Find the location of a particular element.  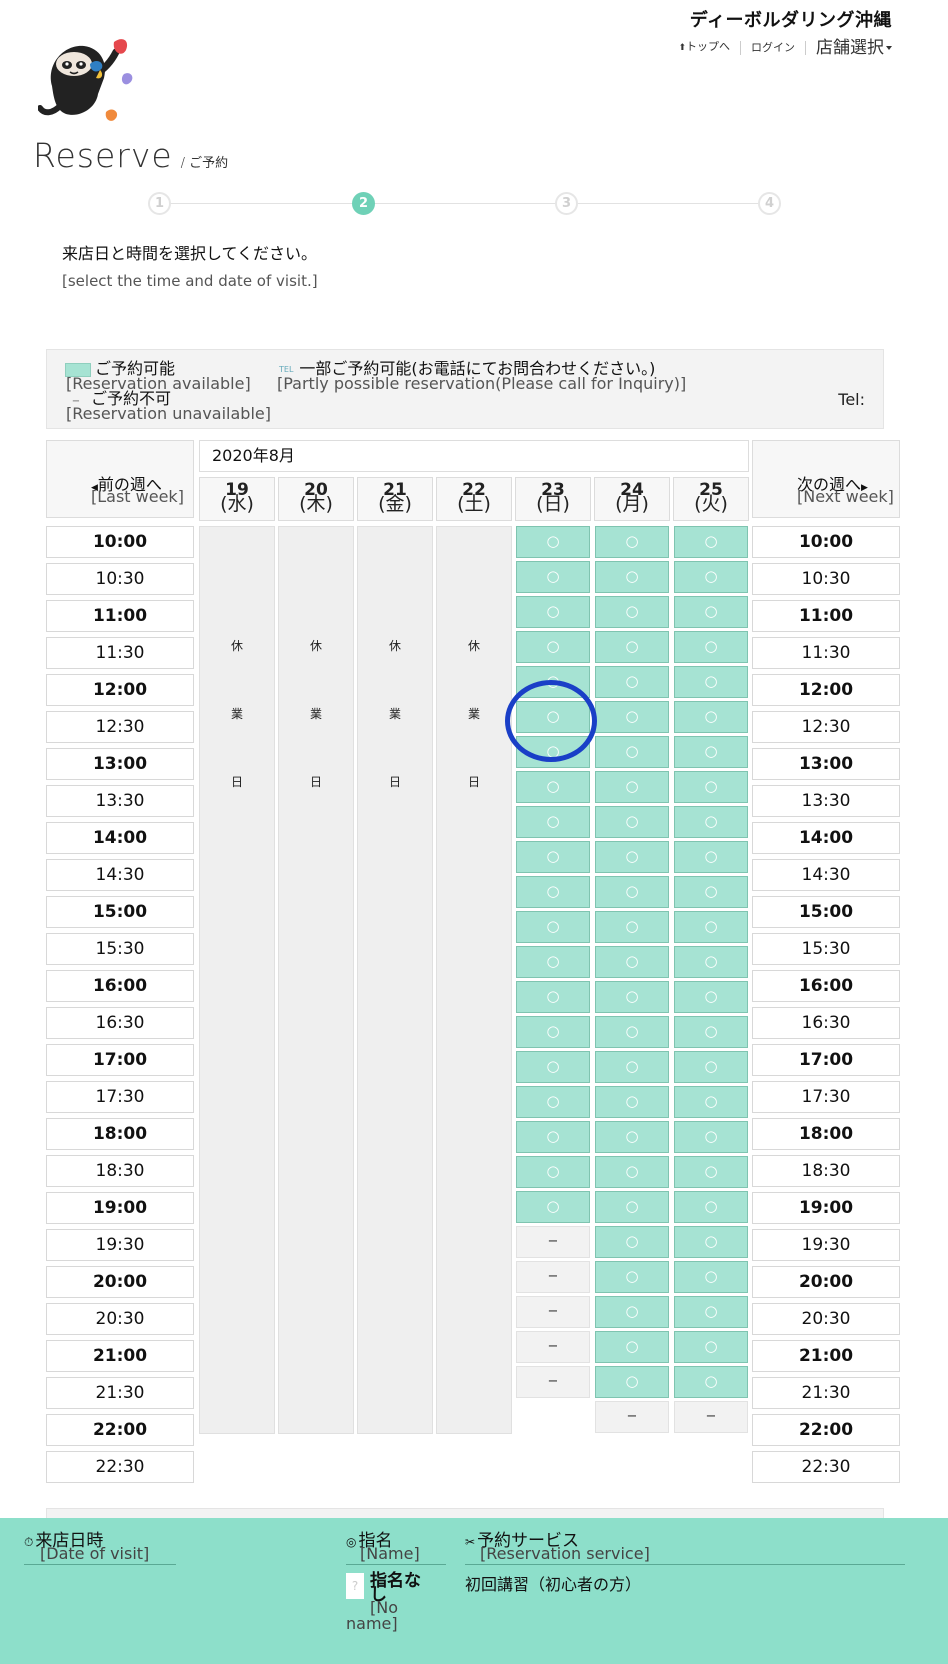

time-label-right: 17:00 is located at coordinates (826, 1060).